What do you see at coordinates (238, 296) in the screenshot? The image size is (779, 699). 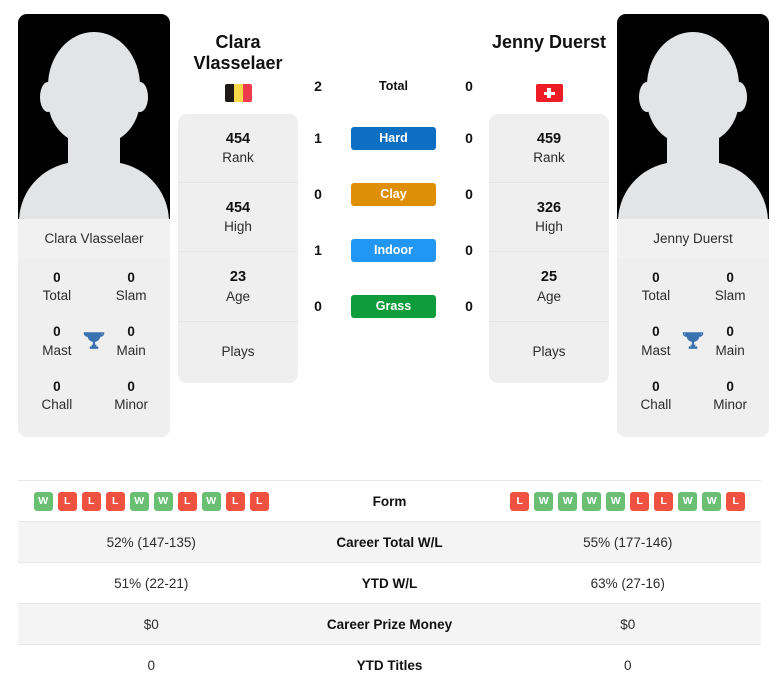 I see `left-age-label: Age` at bounding box center [238, 296].